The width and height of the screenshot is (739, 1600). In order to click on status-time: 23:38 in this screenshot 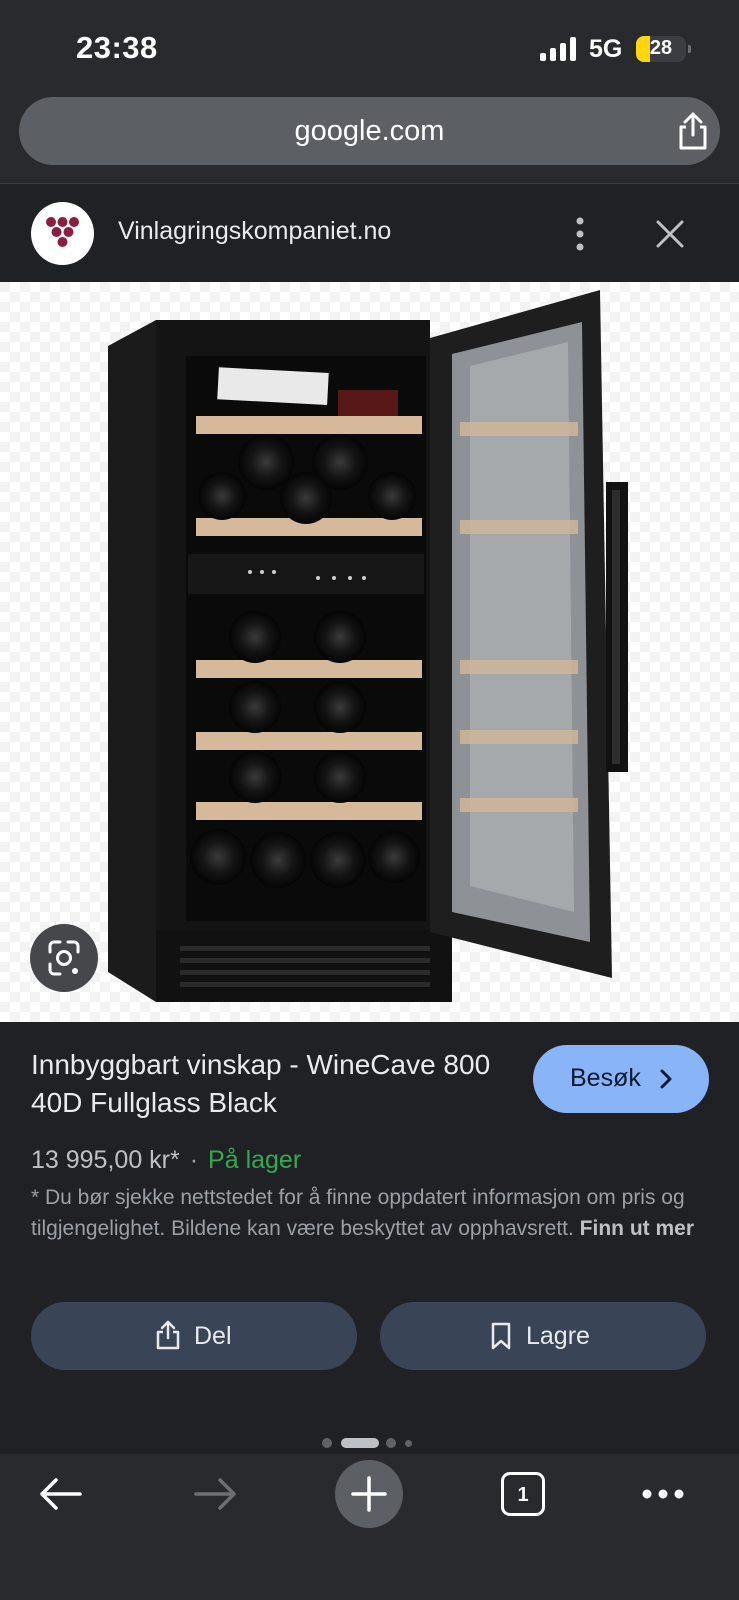, I will do `click(117, 47)`.